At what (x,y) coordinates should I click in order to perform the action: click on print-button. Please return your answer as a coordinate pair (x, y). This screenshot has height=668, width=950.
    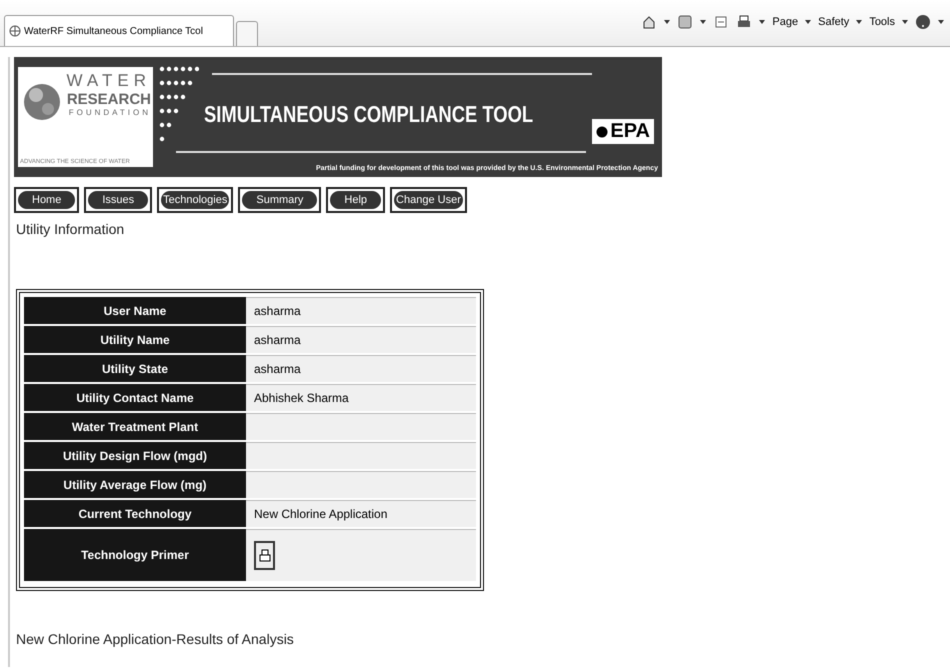
    Looking at the image, I should click on (264, 555).